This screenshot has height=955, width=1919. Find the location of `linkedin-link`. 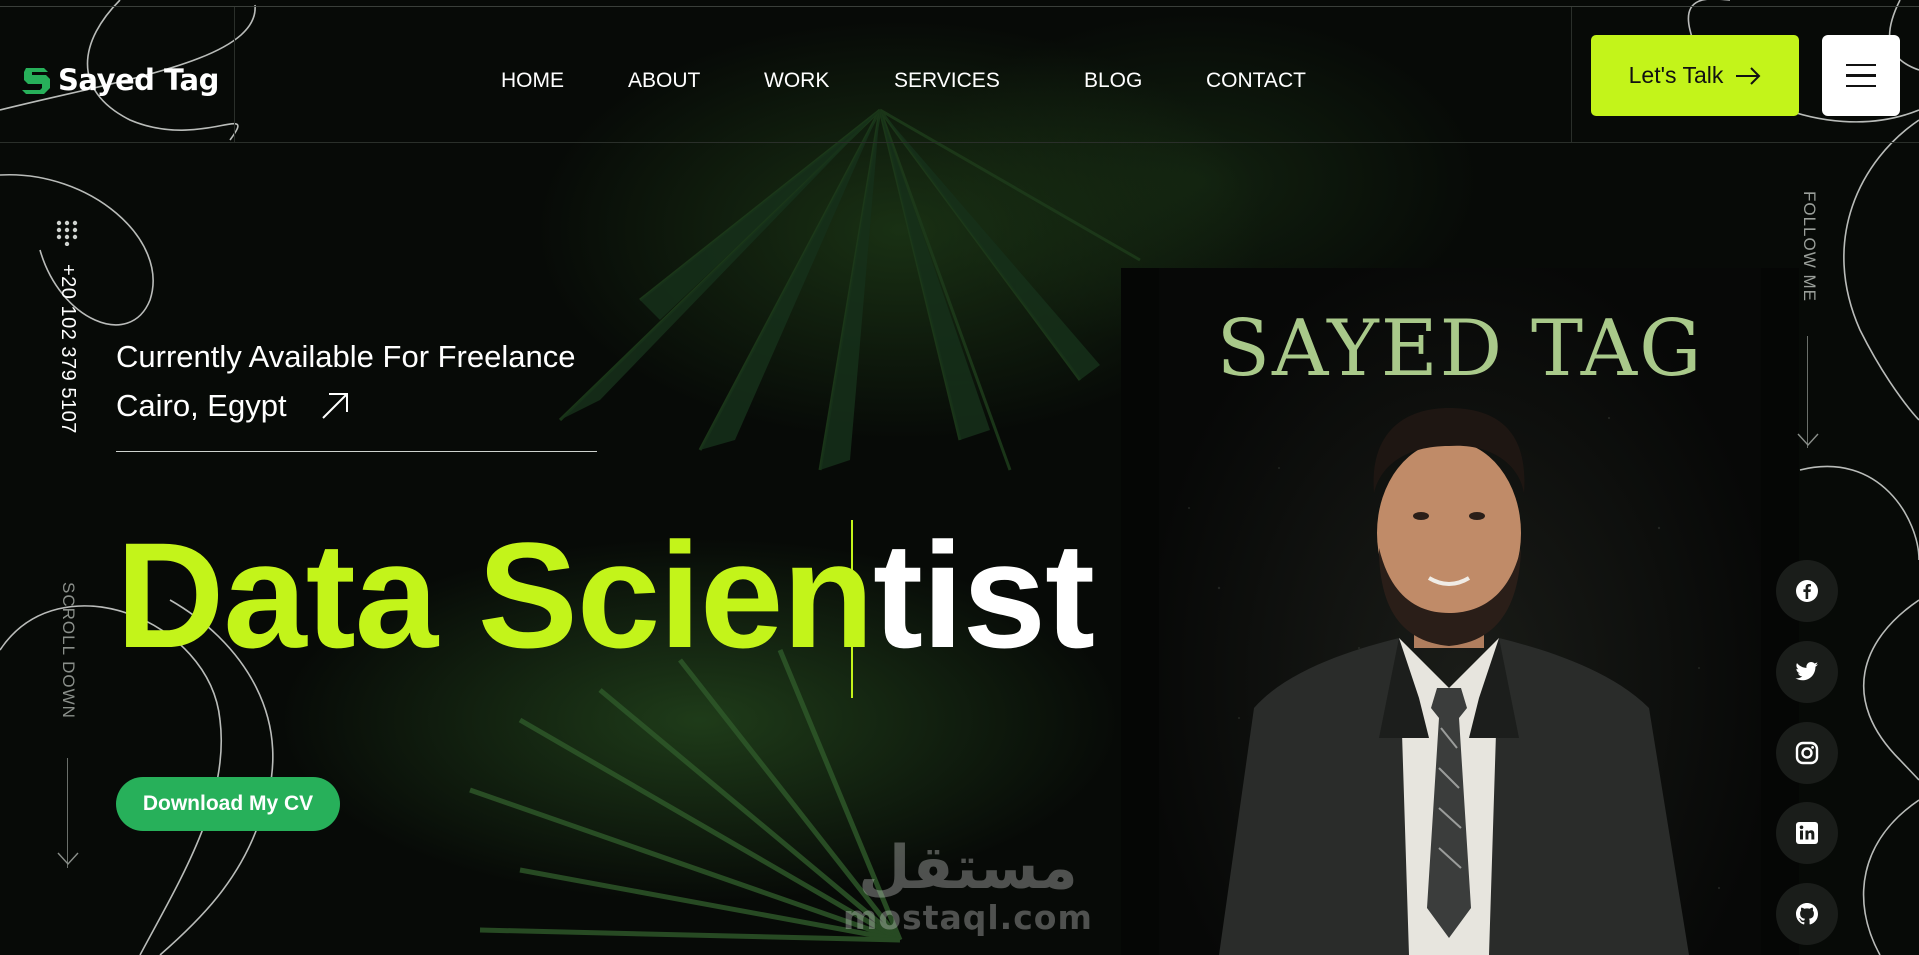

linkedin-link is located at coordinates (1807, 833).